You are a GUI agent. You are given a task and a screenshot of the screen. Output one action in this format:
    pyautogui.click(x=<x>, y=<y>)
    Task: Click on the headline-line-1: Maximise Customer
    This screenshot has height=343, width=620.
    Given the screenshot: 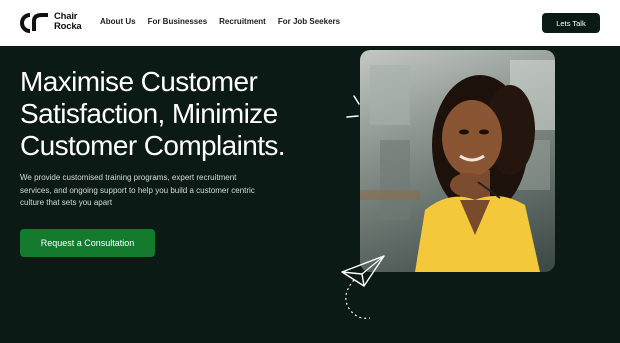 What is the action you would take?
    pyautogui.click(x=139, y=81)
    